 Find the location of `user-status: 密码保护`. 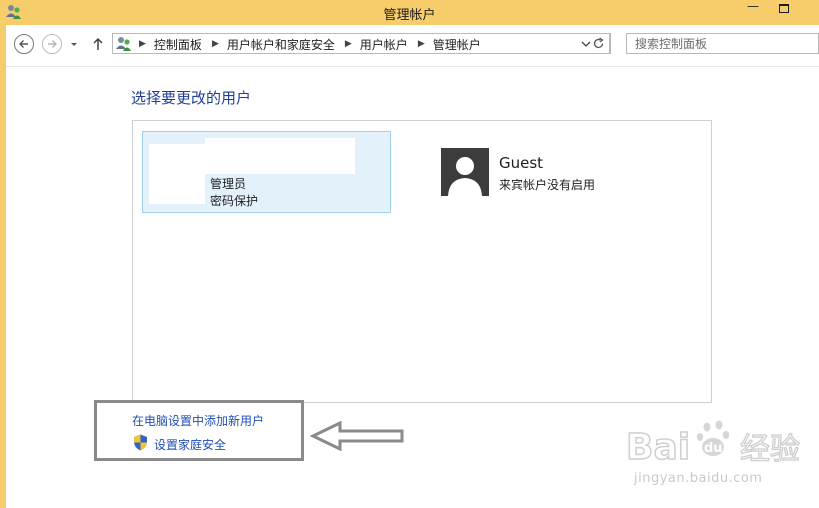

user-status: 密码保护 is located at coordinates (234, 201).